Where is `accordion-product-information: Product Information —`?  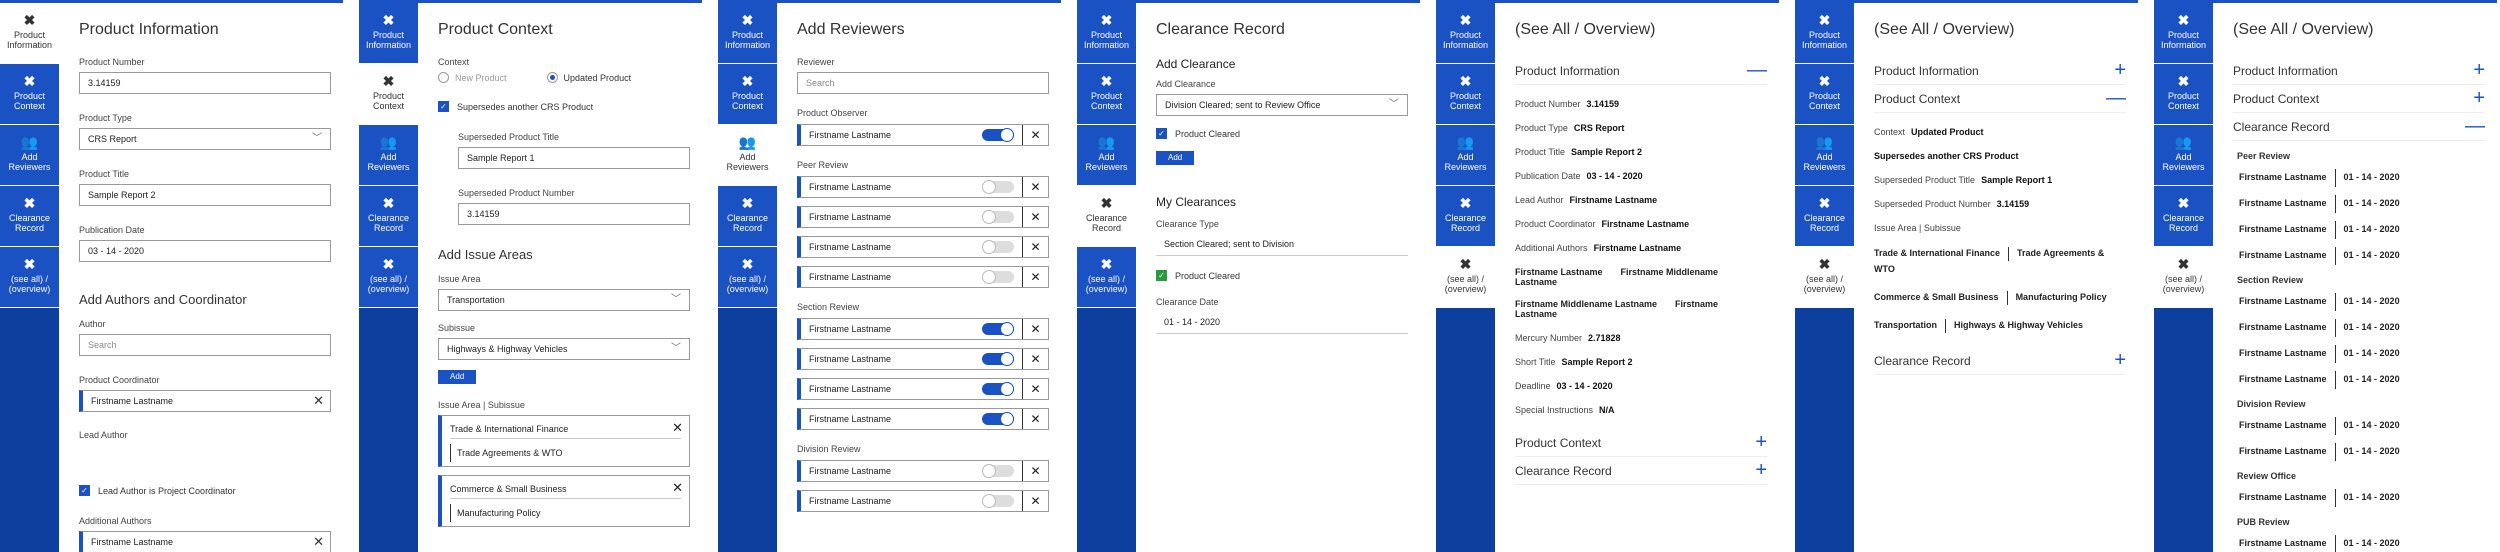
accordion-product-information: Product Information — is located at coordinates (1641, 71).